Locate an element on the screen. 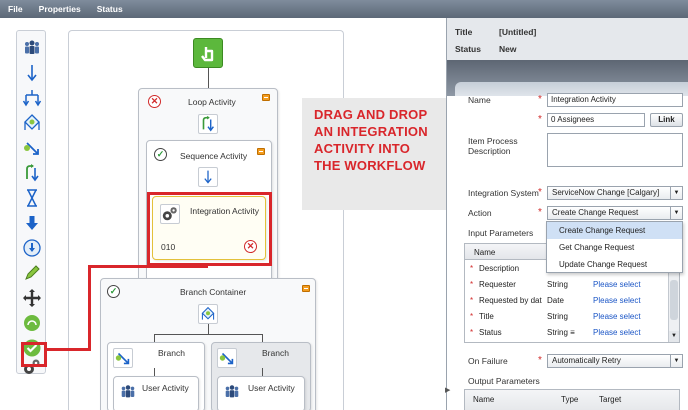 This screenshot has width=688, height=410. edit-icon is located at coordinates (32, 273).